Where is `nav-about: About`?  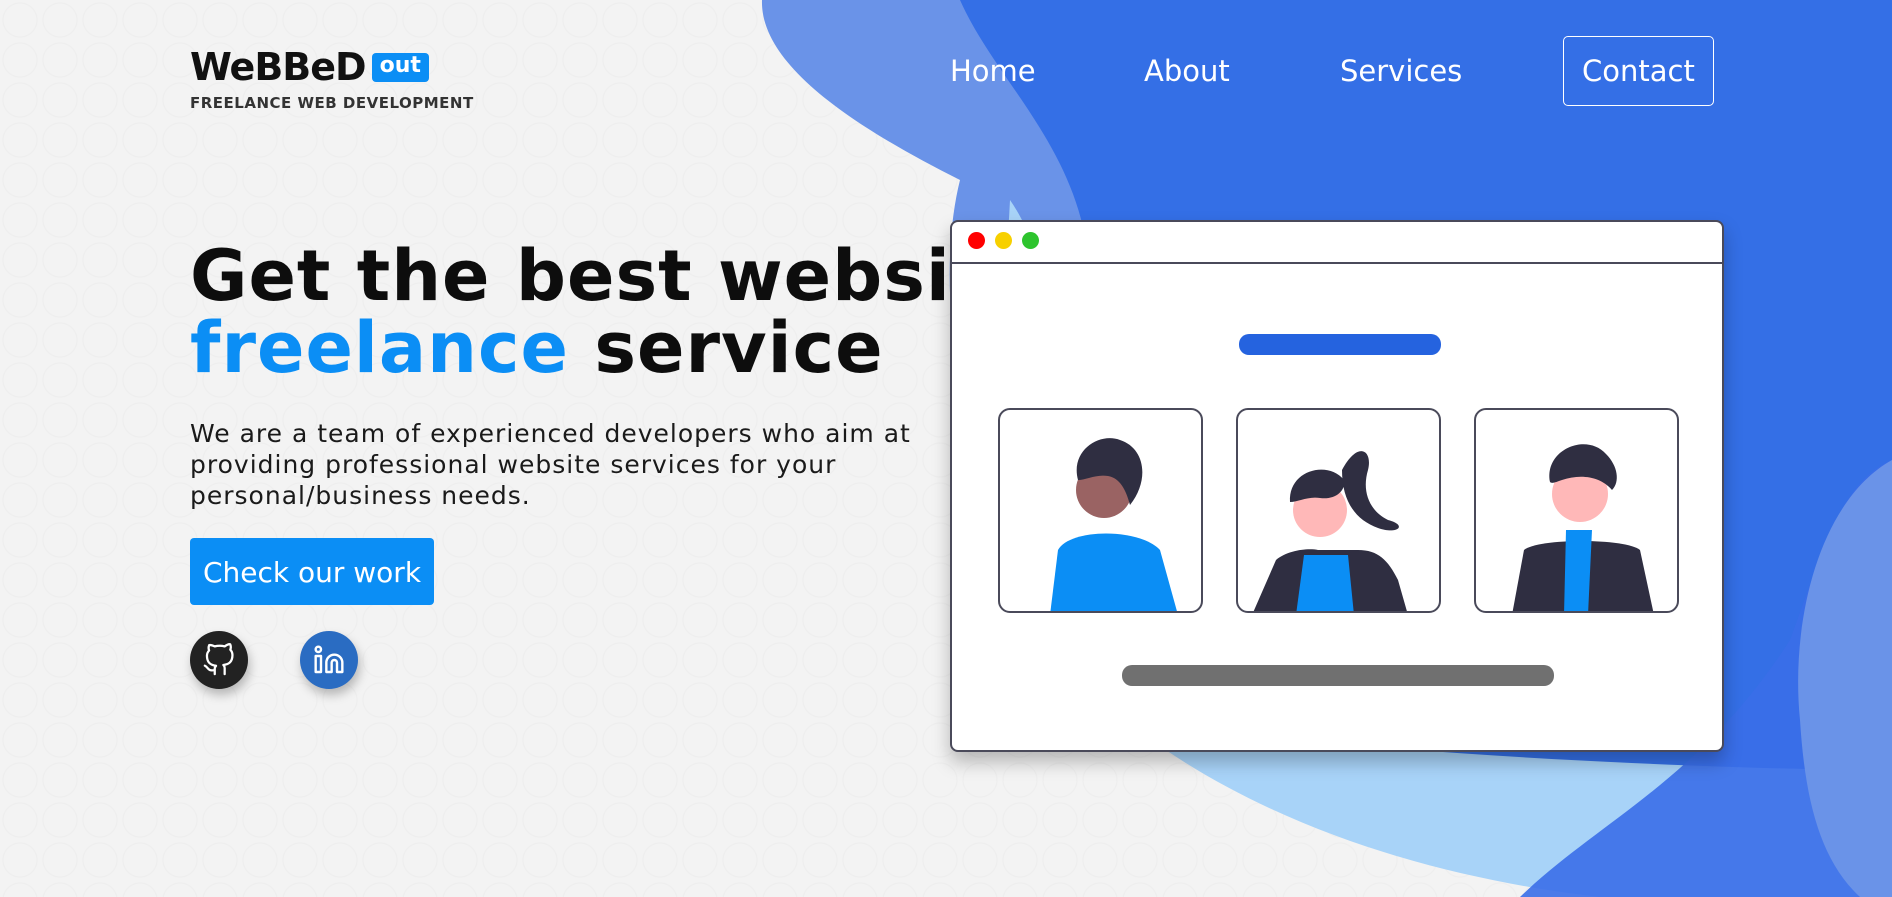
nav-about: About is located at coordinates (1187, 71).